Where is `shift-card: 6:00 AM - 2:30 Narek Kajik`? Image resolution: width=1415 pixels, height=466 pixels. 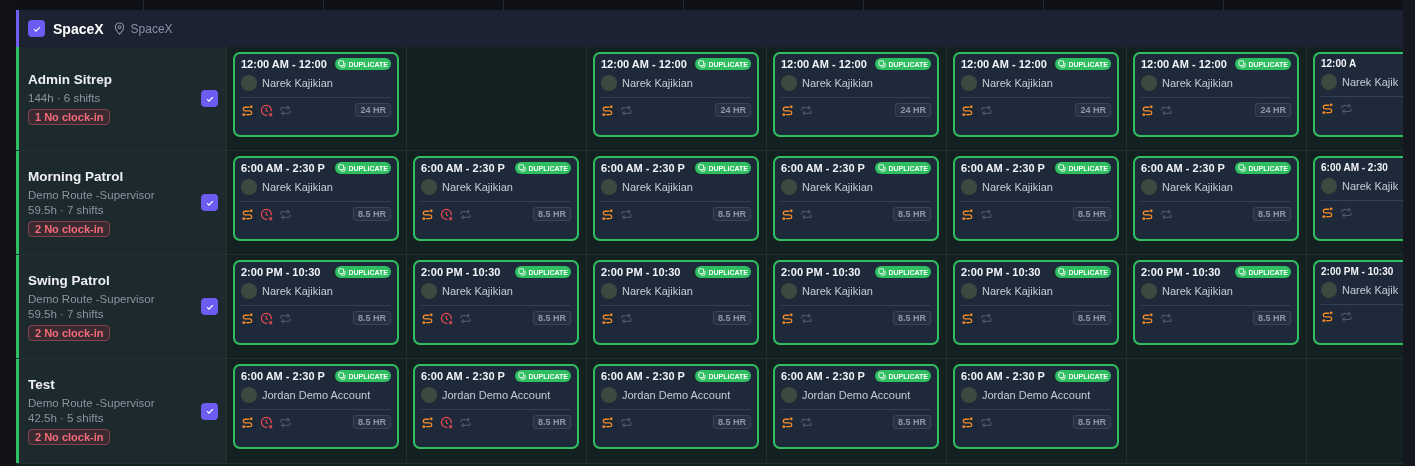
shift-card: 6:00 AM - 2:30 Narek Kajik is located at coordinates (1358, 198).